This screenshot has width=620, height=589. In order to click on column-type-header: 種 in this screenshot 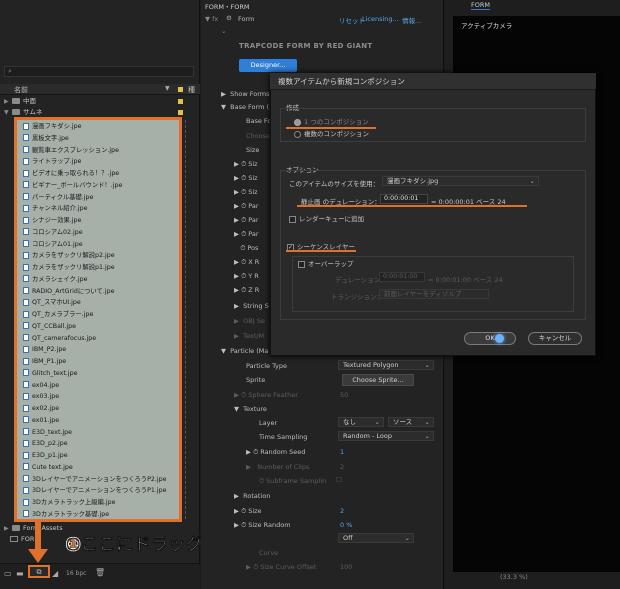, I will do `click(191, 90)`.